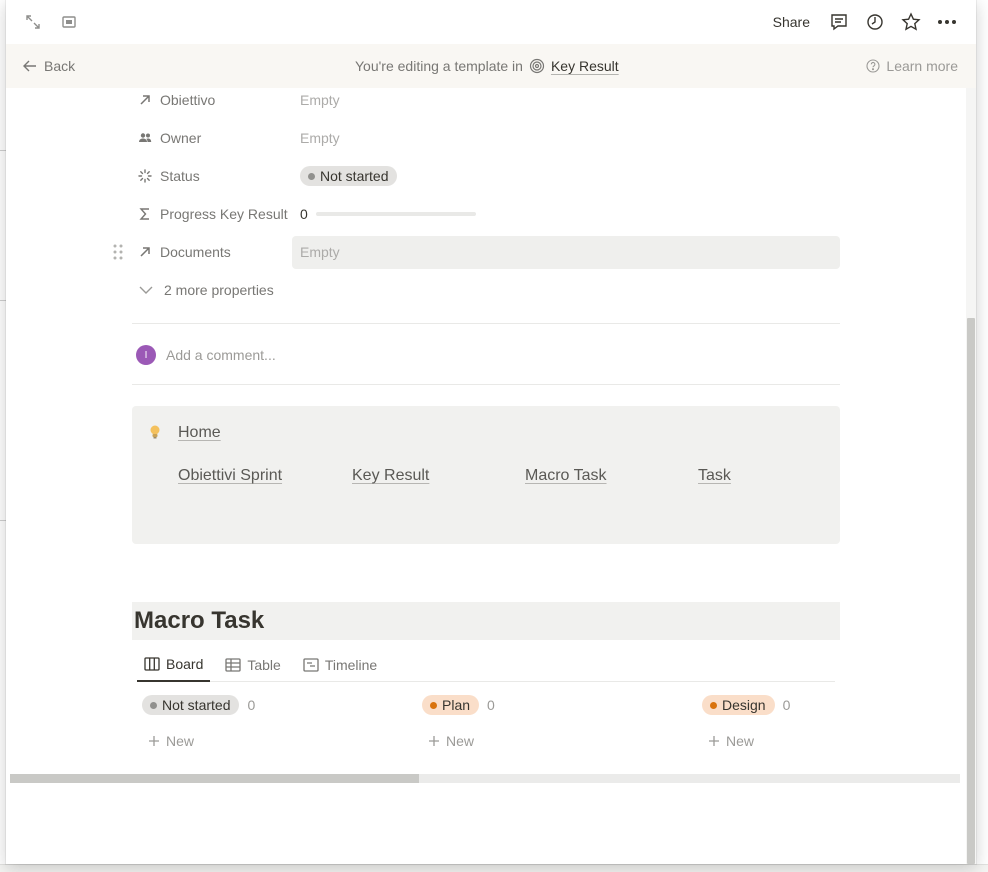 Image resolution: width=988 pixels, height=872 pixels. What do you see at coordinates (144, 214) in the screenshot?
I see `sigma-icon` at bounding box center [144, 214].